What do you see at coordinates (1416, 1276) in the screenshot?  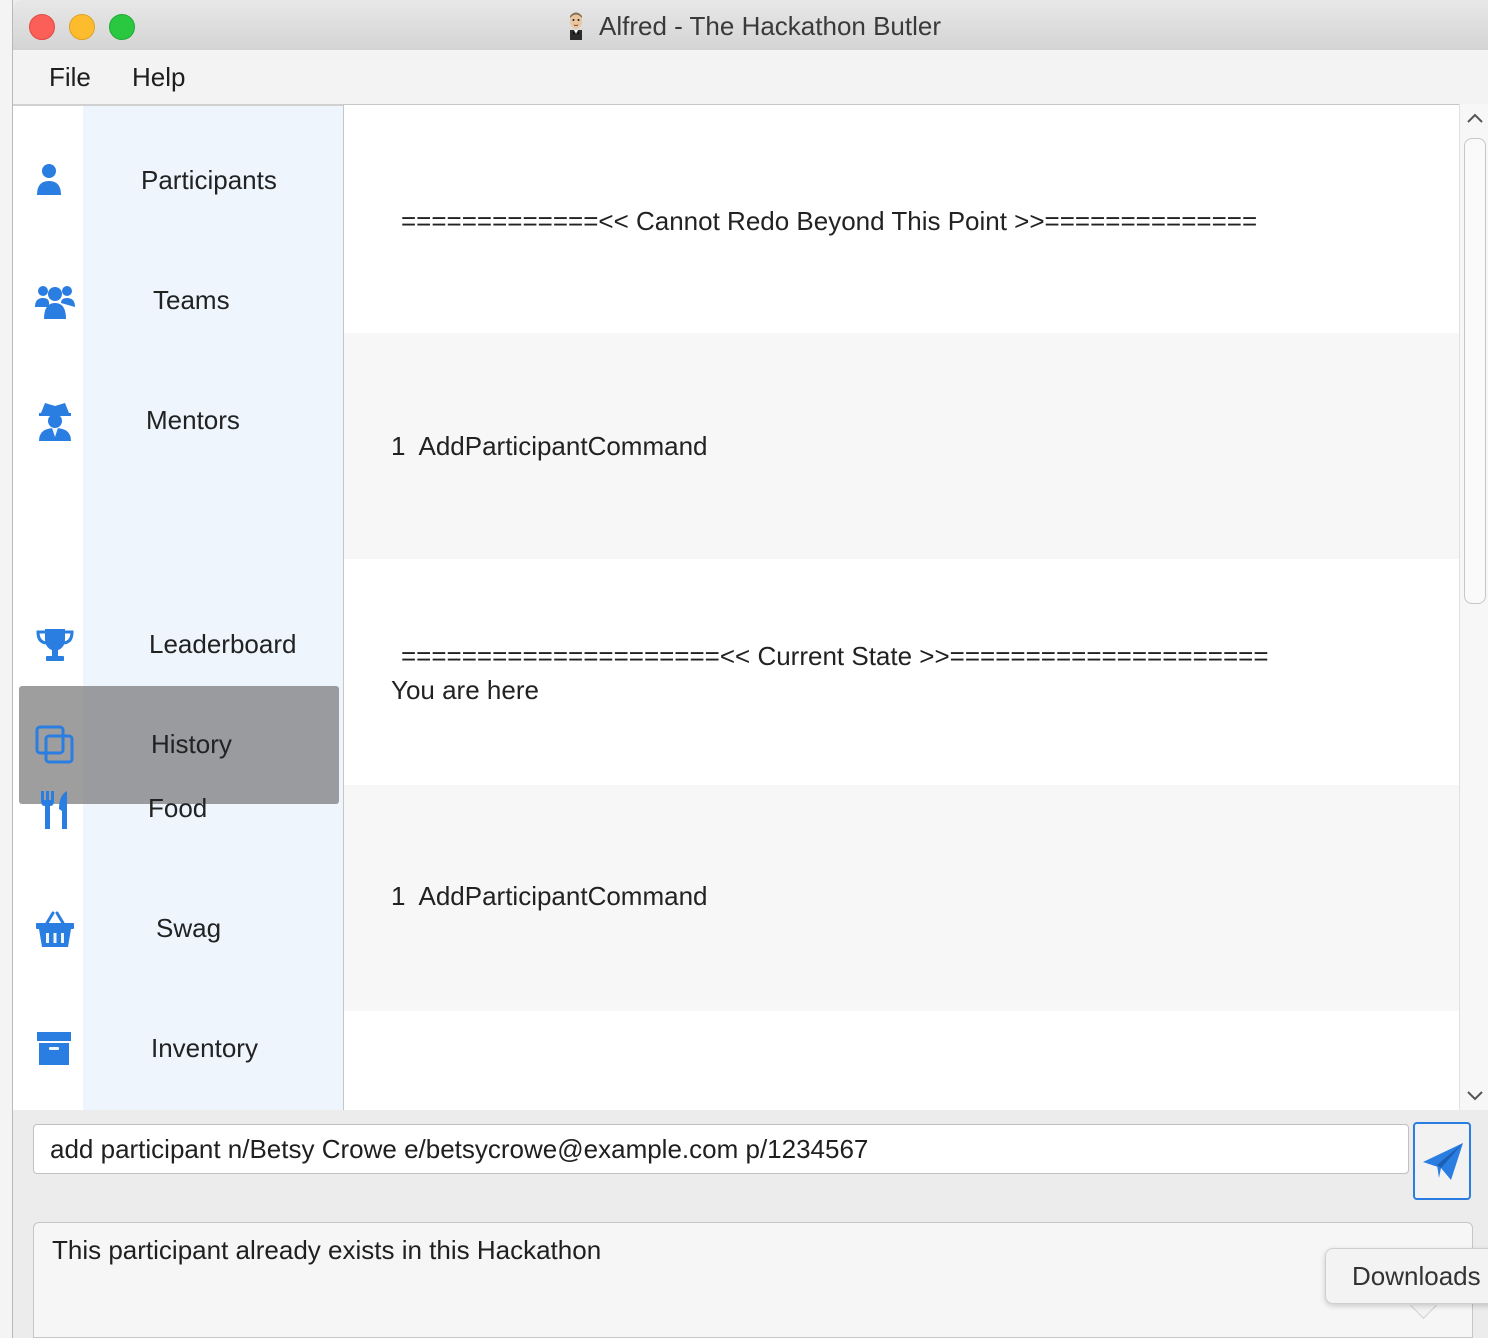 I see `downloads-tooltip-text: Downloads` at bounding box center [1416, 1276].